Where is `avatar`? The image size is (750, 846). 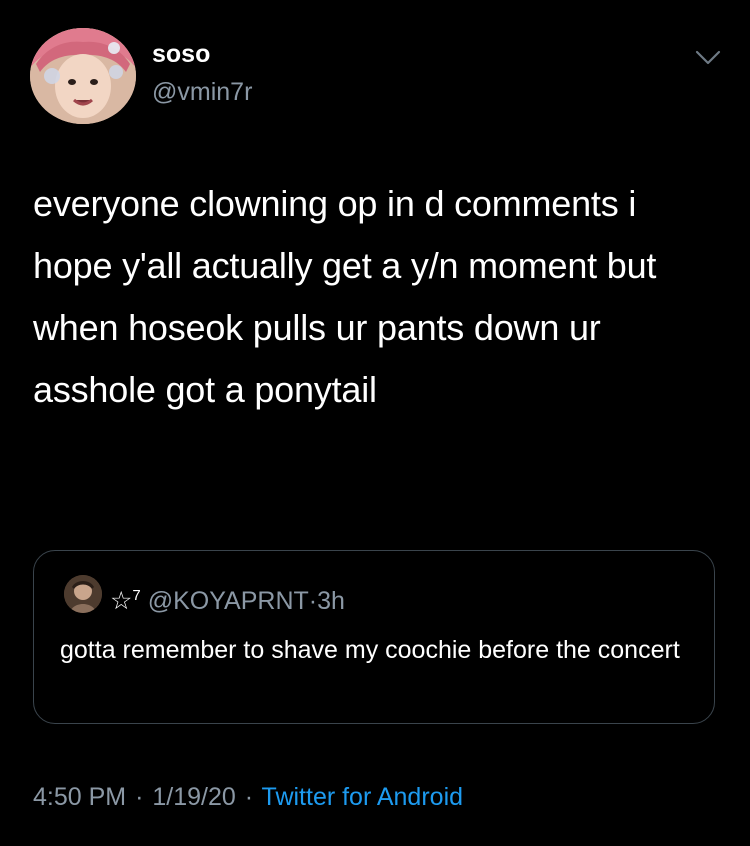 avatar is located at coordinates (83, 76).